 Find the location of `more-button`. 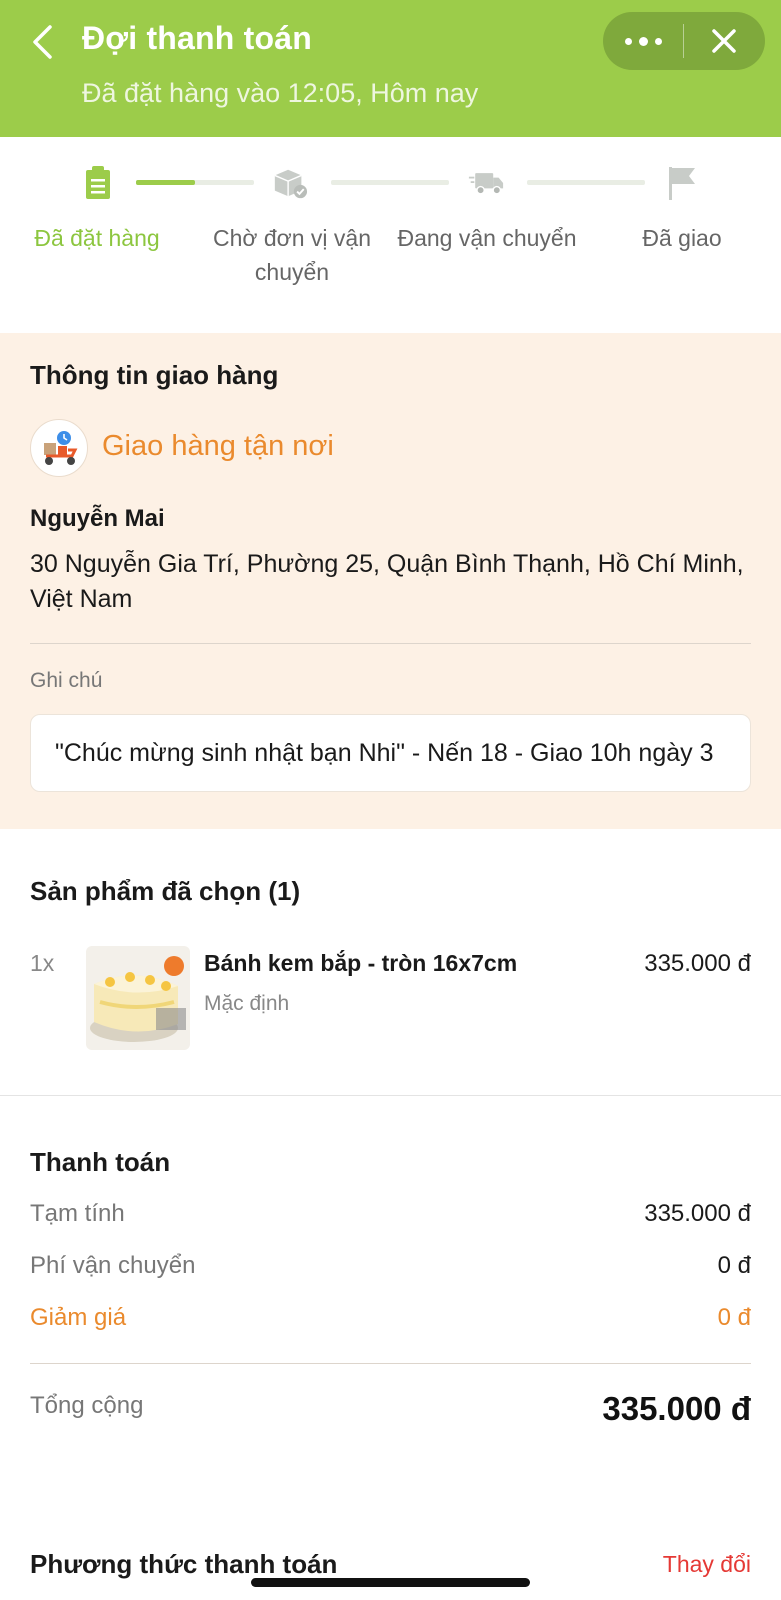

more-button is located at coordinates (643, 41).